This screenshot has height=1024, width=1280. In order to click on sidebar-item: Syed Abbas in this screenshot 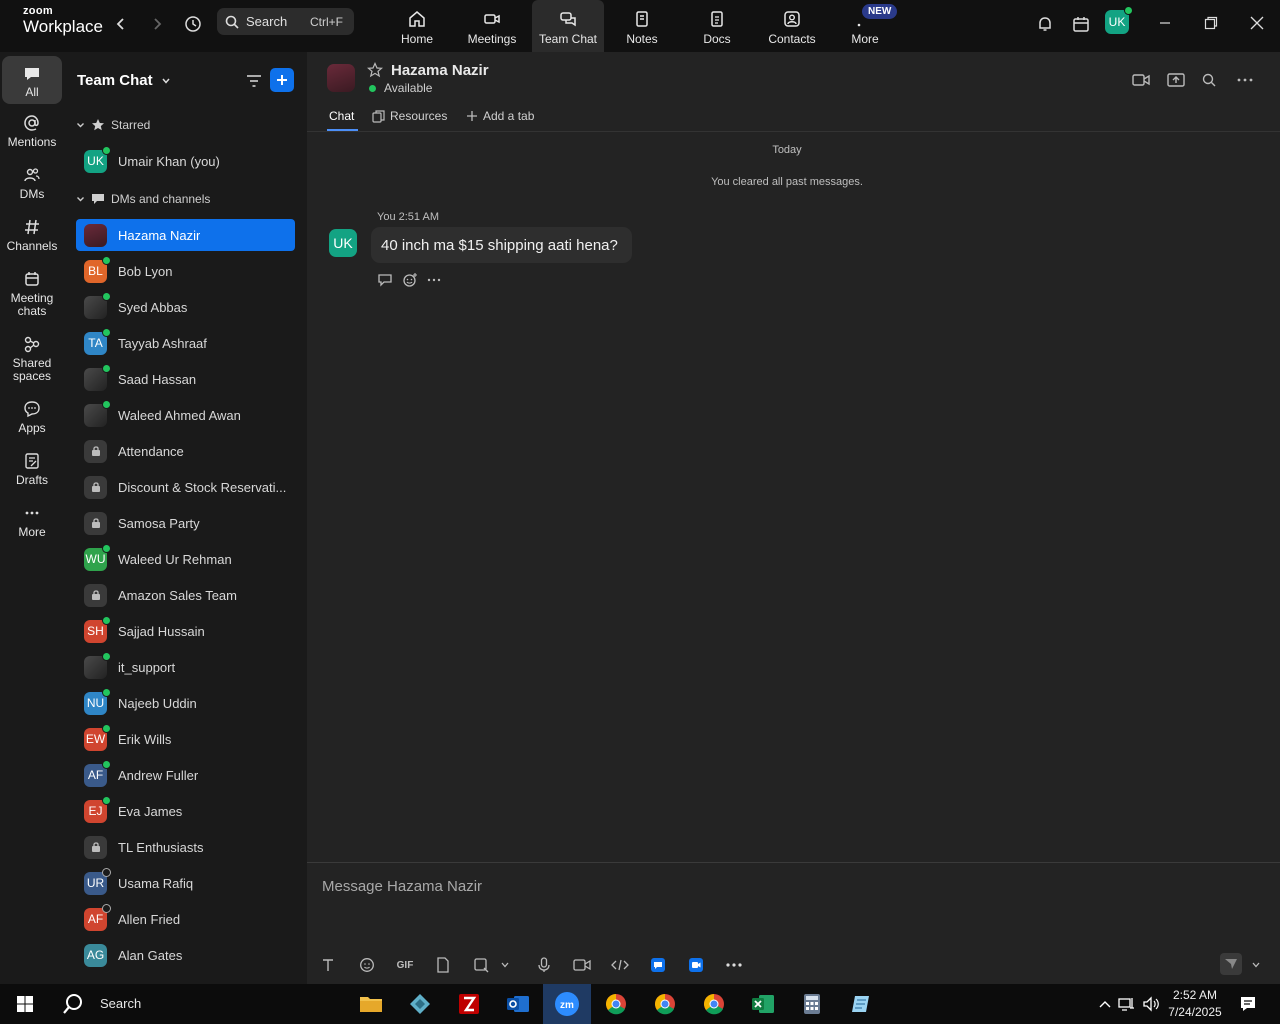, I will do `click(185, 307)`.